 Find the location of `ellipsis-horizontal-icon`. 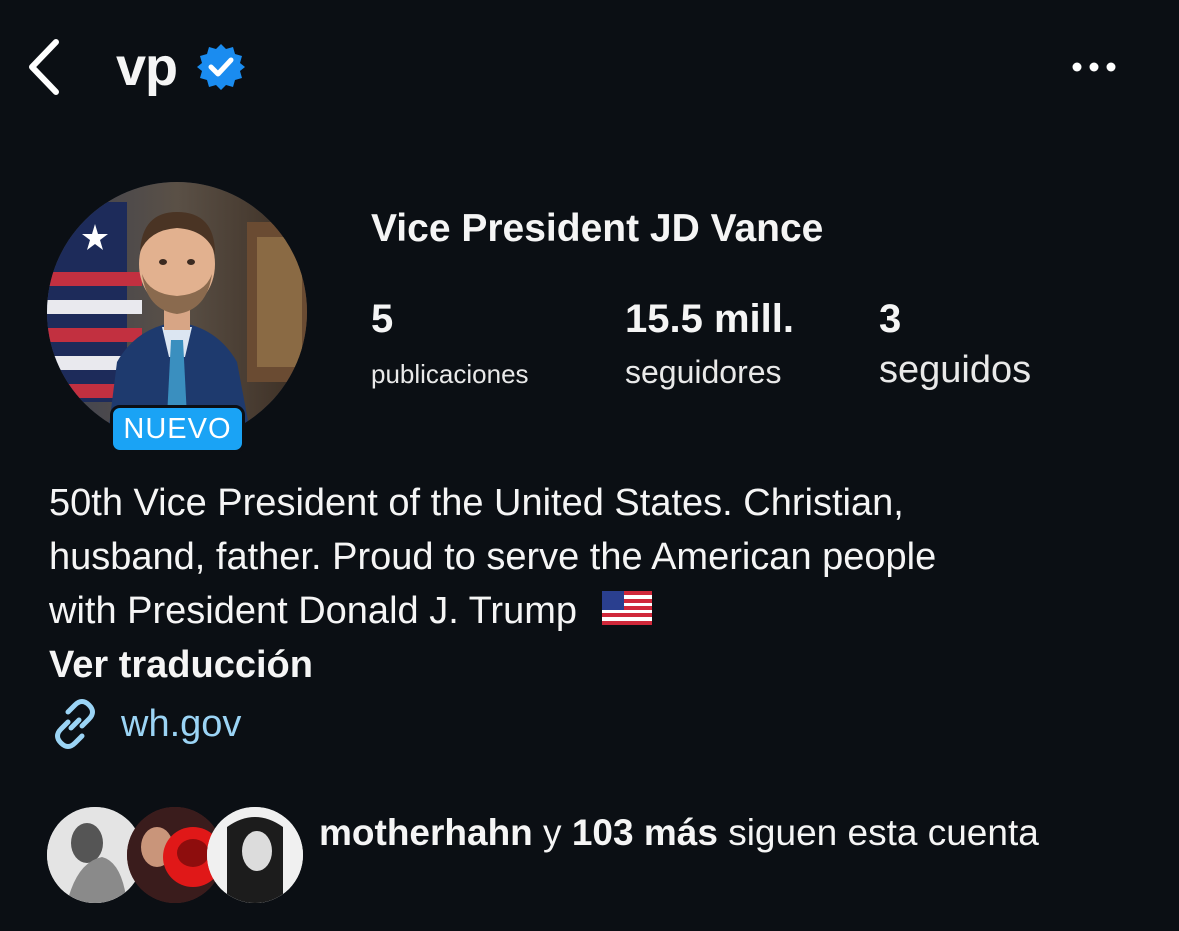

ellipsis-horizontal-icon is located at coordinates (1094, 67).